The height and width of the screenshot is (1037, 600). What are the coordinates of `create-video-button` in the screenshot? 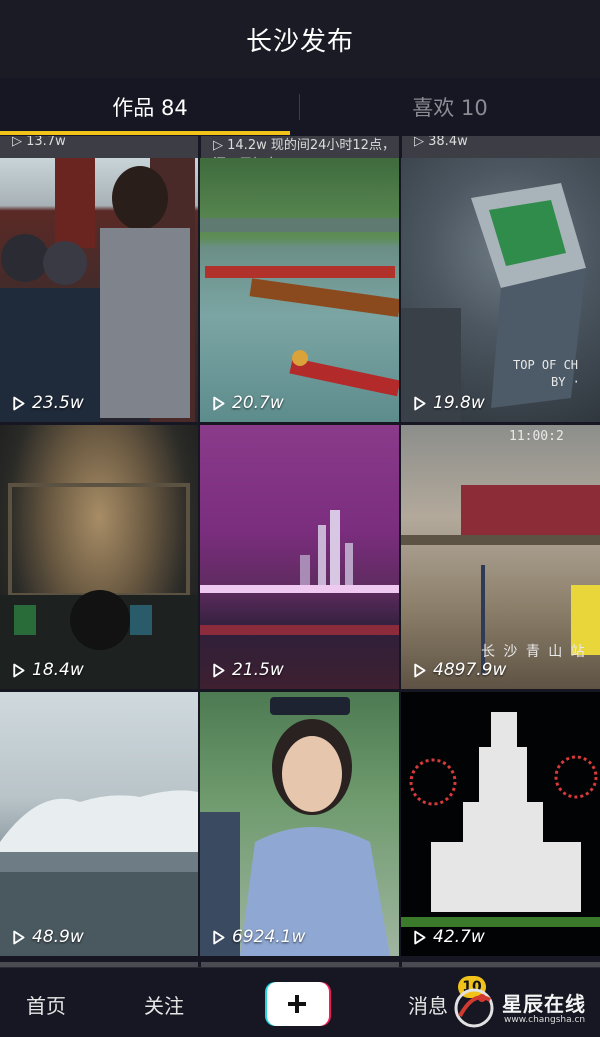 It's located at (298, 1004).